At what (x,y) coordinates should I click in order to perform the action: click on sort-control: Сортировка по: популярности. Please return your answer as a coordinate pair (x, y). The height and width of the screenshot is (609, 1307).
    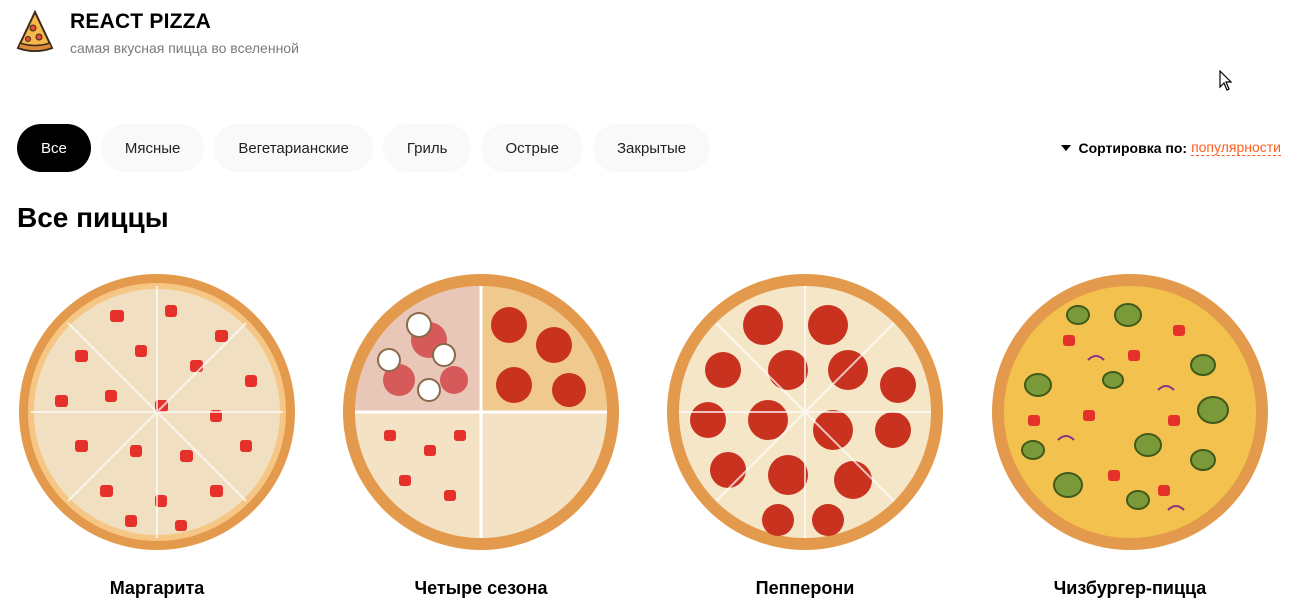
    Looking at the image, I should click on (1170, 147).